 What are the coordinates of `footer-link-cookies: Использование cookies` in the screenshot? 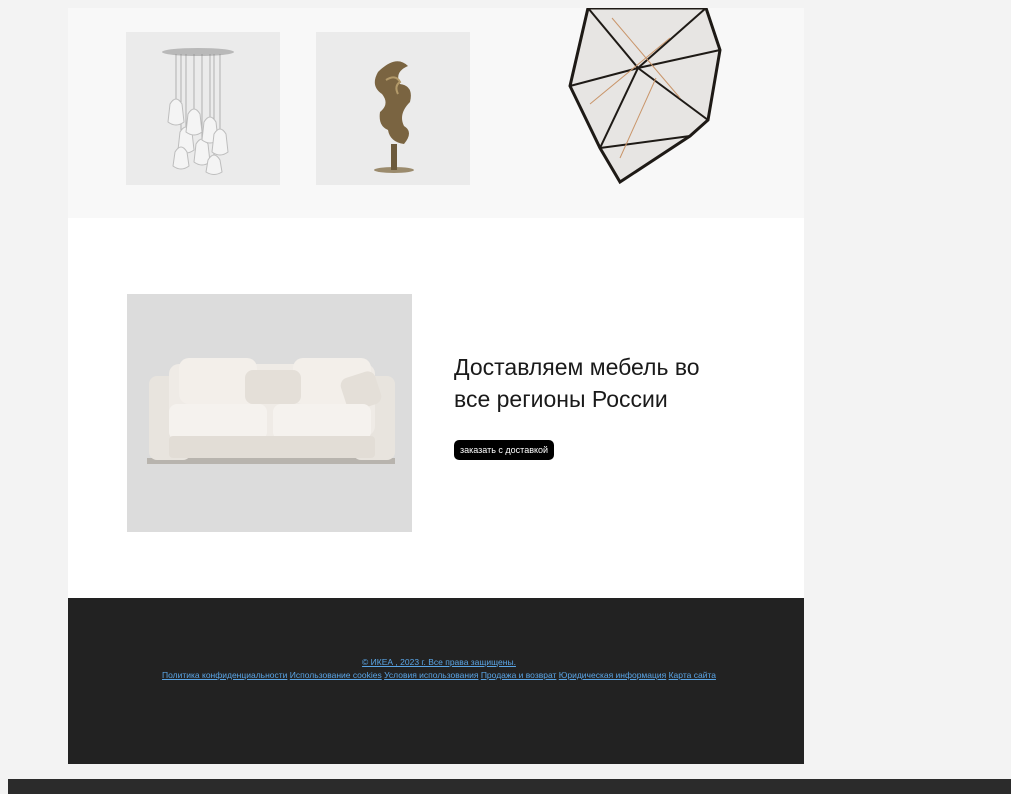 It's located at (336, 675).